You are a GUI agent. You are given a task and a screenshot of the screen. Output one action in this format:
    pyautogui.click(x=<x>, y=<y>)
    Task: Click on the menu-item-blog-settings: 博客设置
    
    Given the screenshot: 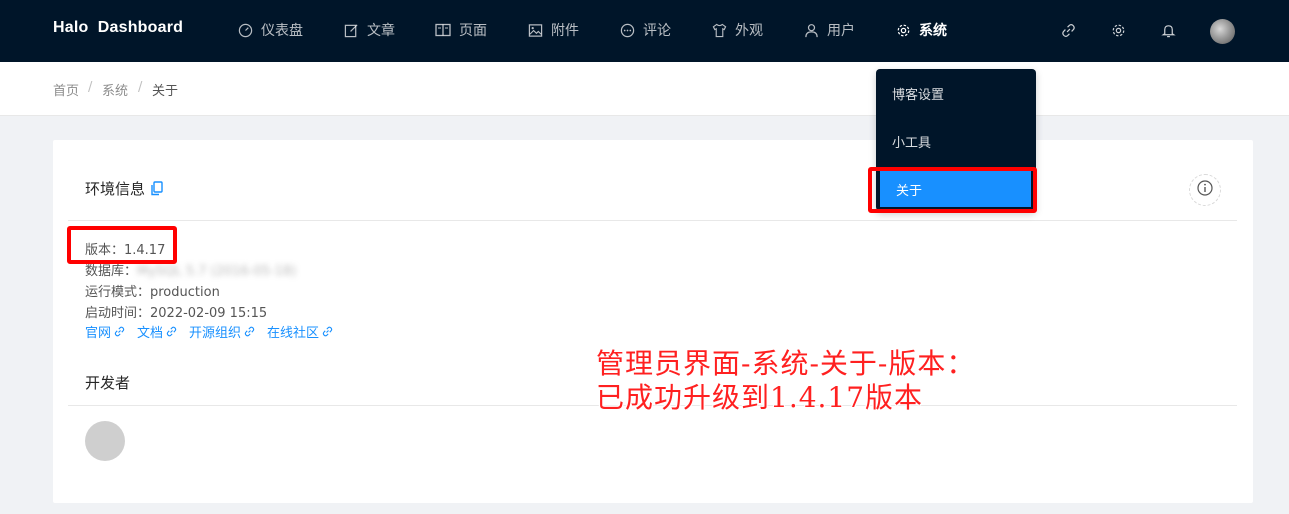 What is the action you would take?
    pyautogui.click(x=956, y=93)
    